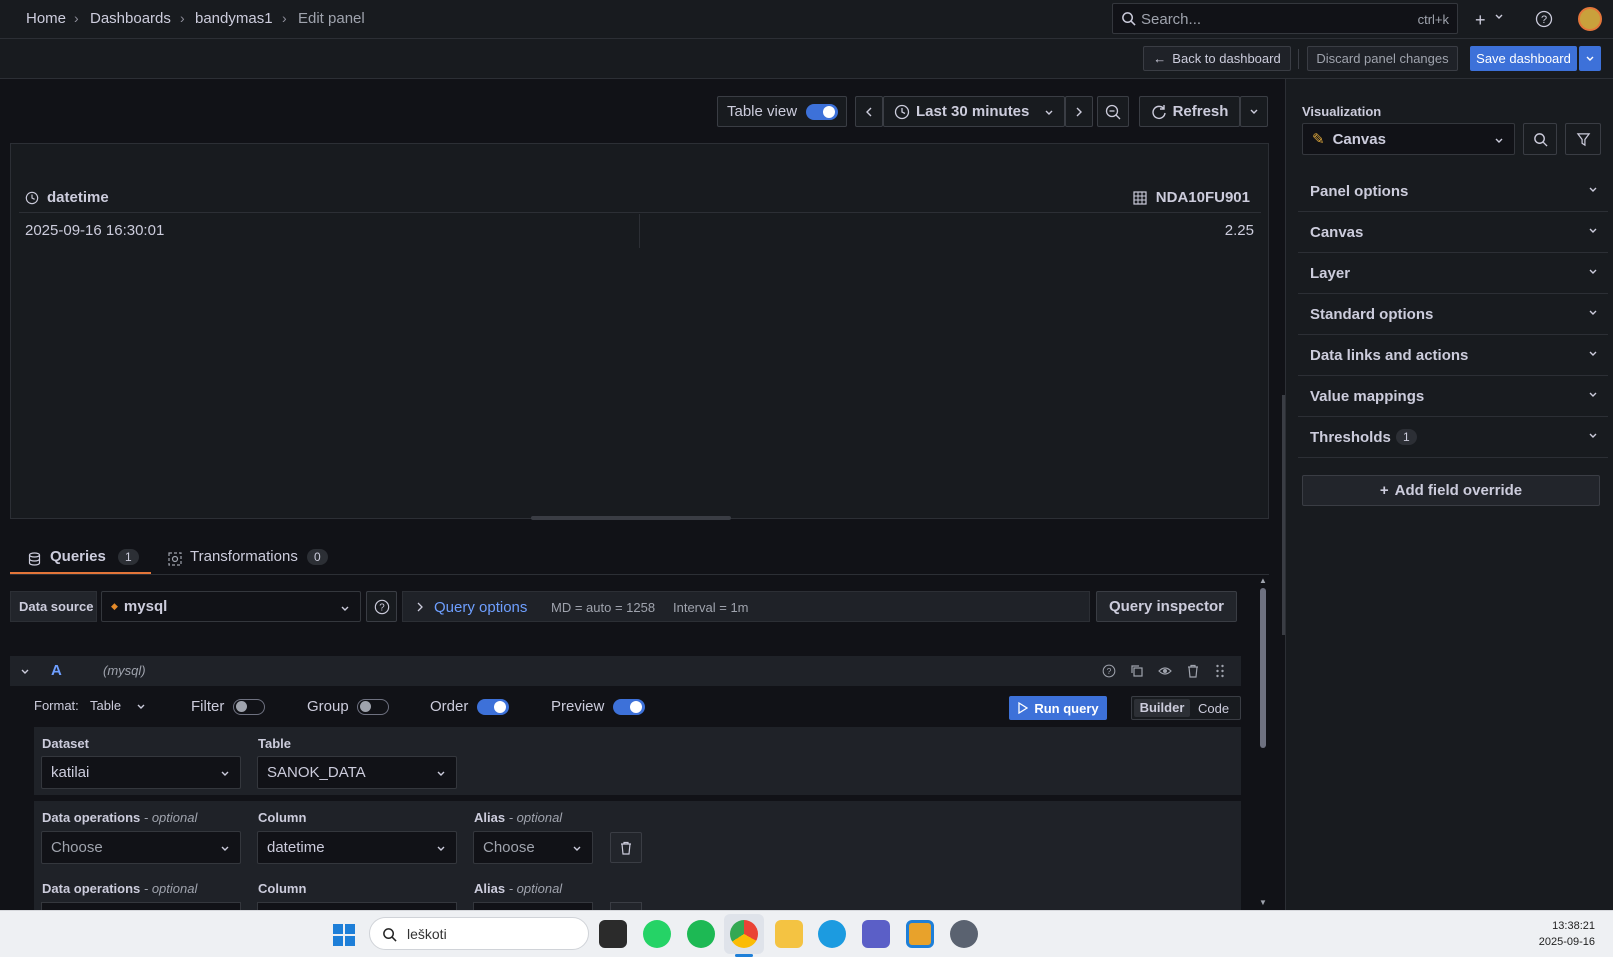 This screenshot has height=957, width=1613. Describe the element at coordinates (1590, 19) in the screenshot. I see `avatar` at that location.